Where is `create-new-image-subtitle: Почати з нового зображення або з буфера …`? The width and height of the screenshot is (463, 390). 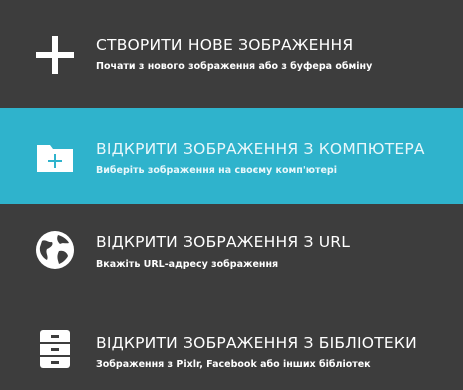
create-new-image-subtitle: Почати з нового зображення або з буфера … is located at coordinates (234, 66).